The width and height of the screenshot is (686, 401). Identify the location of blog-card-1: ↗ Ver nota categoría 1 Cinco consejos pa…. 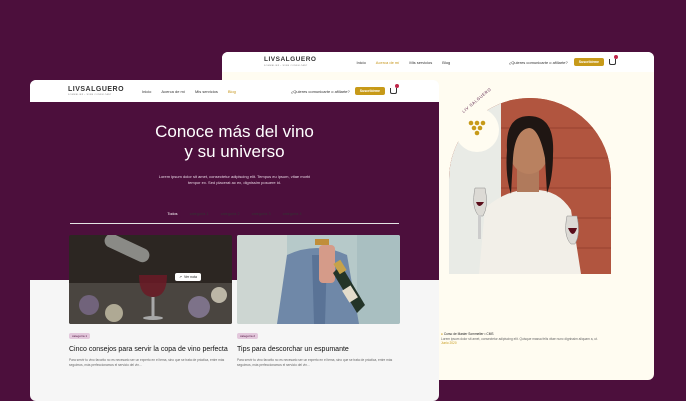
(150, 301).